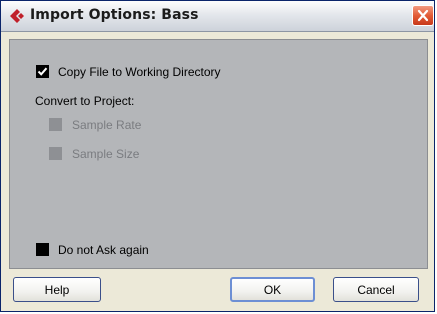  I want to click on button-bar: Help OK Cancel, so click(218, 292).